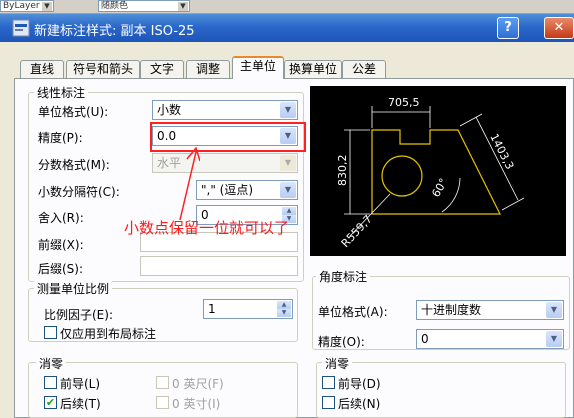  Describe the element at coordinates (425, 339) in the screenshot. I see `angular-precision-value: 0` at that location.